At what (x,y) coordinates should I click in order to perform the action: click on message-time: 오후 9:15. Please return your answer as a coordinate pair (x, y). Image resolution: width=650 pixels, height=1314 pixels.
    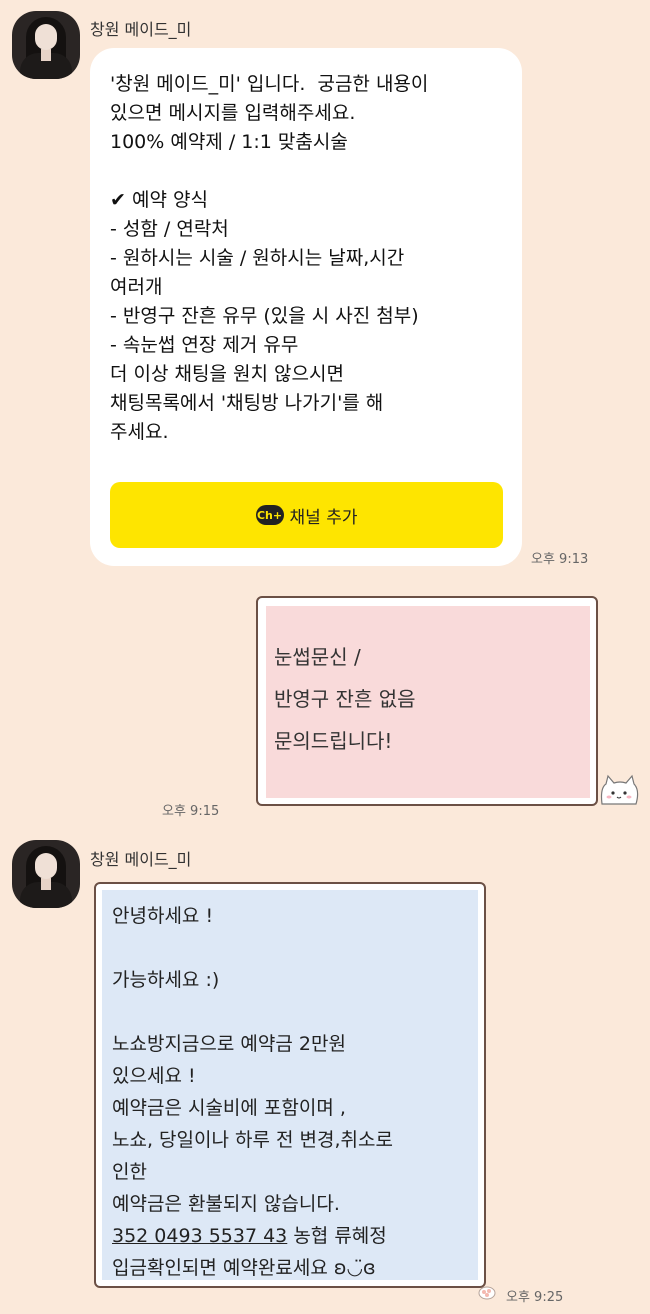
    Looking at the image, I should click on (191, 811).